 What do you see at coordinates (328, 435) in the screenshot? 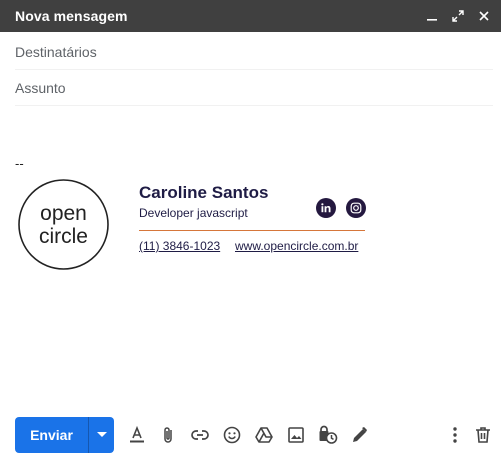
I see `confidential-icon` at bounding box center [328, 435].